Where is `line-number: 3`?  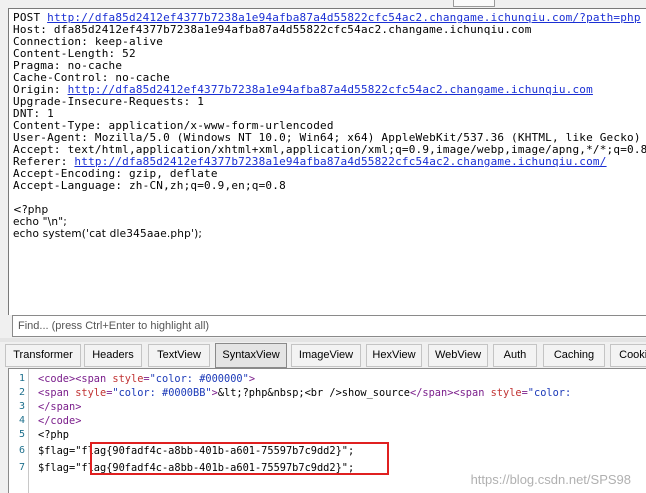 line-number: 3 is located at coordinates (21, 406).